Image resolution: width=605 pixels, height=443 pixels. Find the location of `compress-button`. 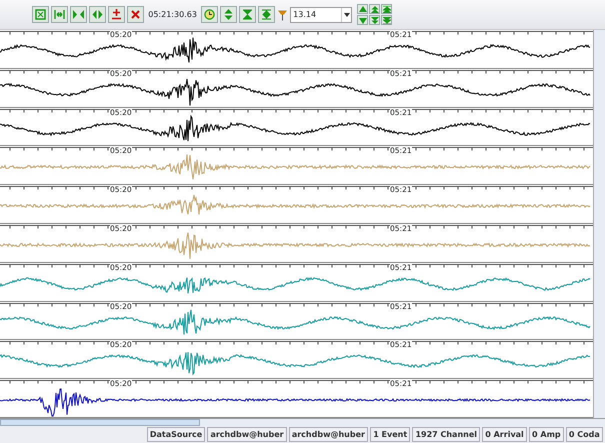

compress-button is located at coordinates (247, 14).